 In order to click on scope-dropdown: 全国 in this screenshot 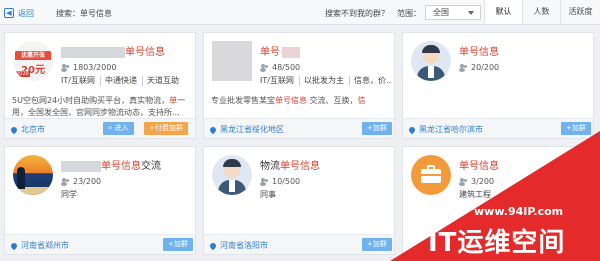, I will do `click(453, 12)`.